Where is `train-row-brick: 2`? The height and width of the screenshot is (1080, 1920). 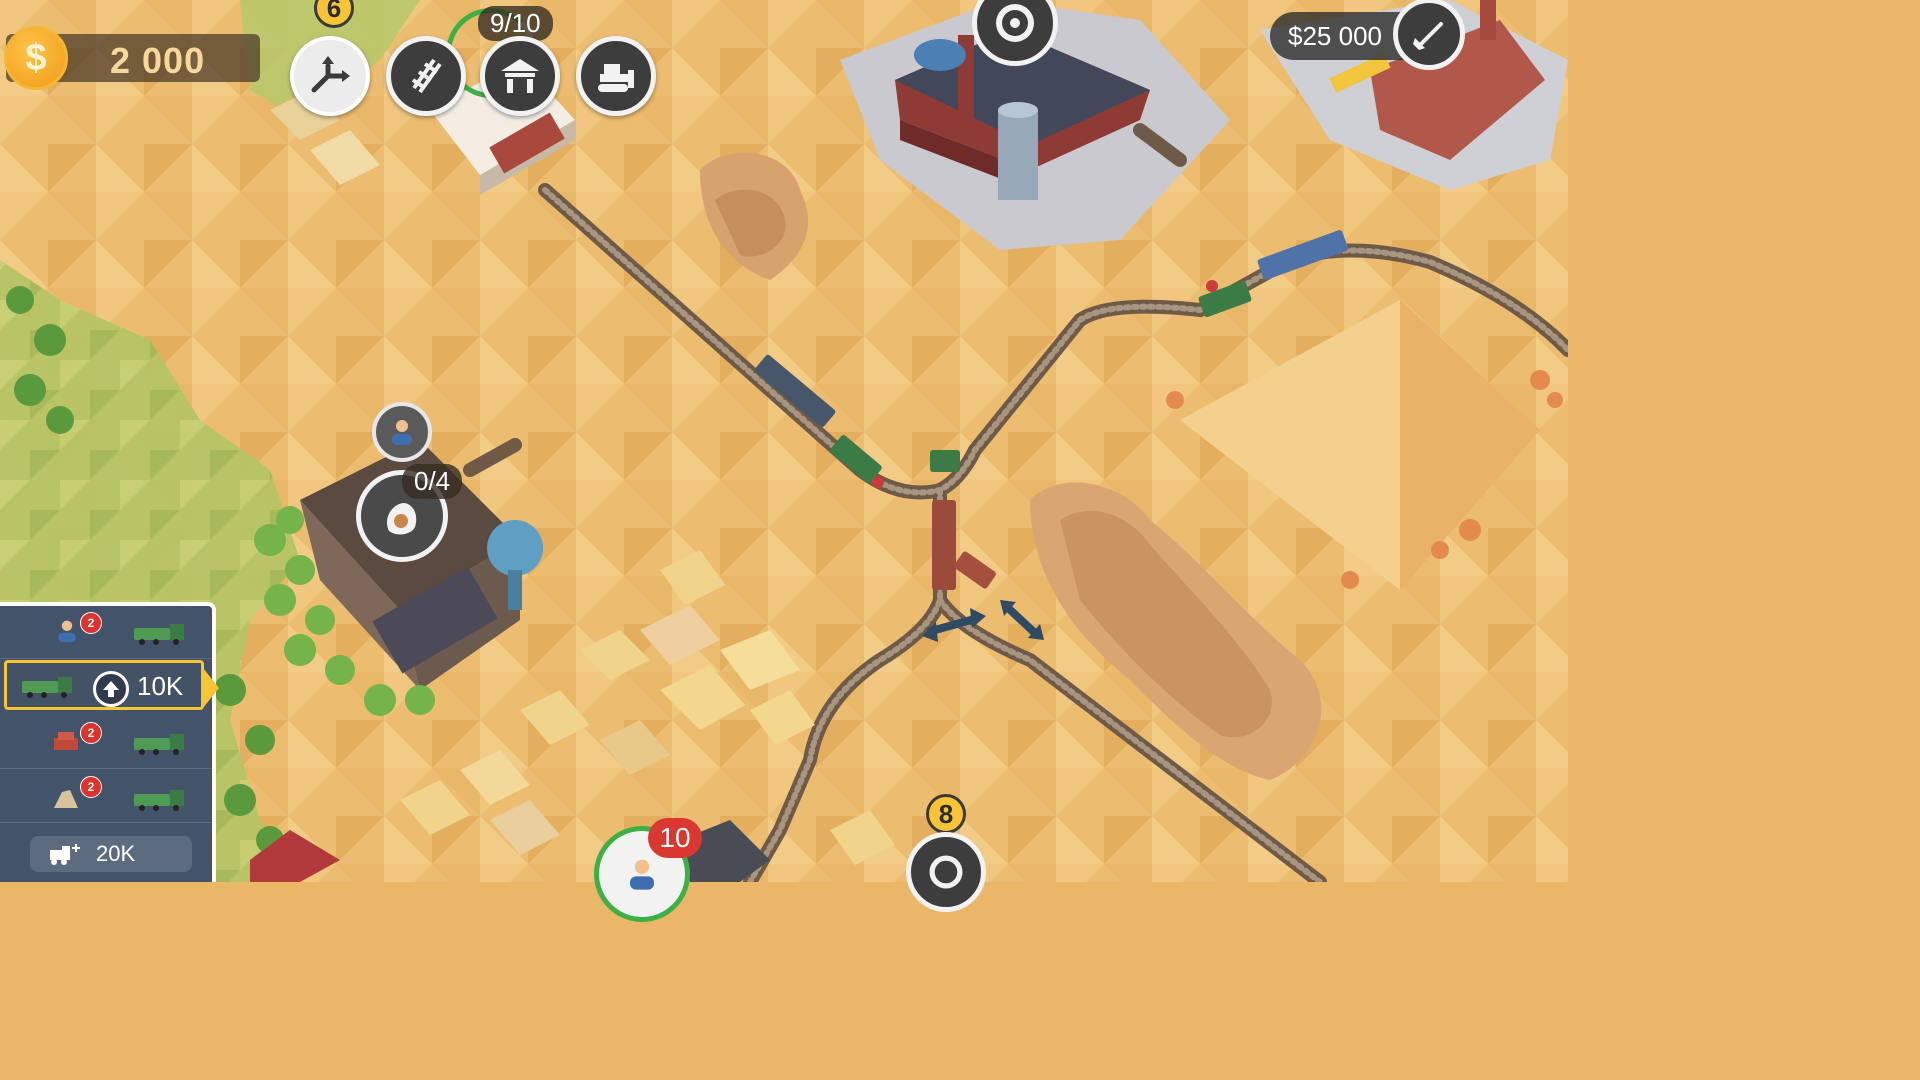
train-row-brick: 2 is located at coordinates (106, 742).